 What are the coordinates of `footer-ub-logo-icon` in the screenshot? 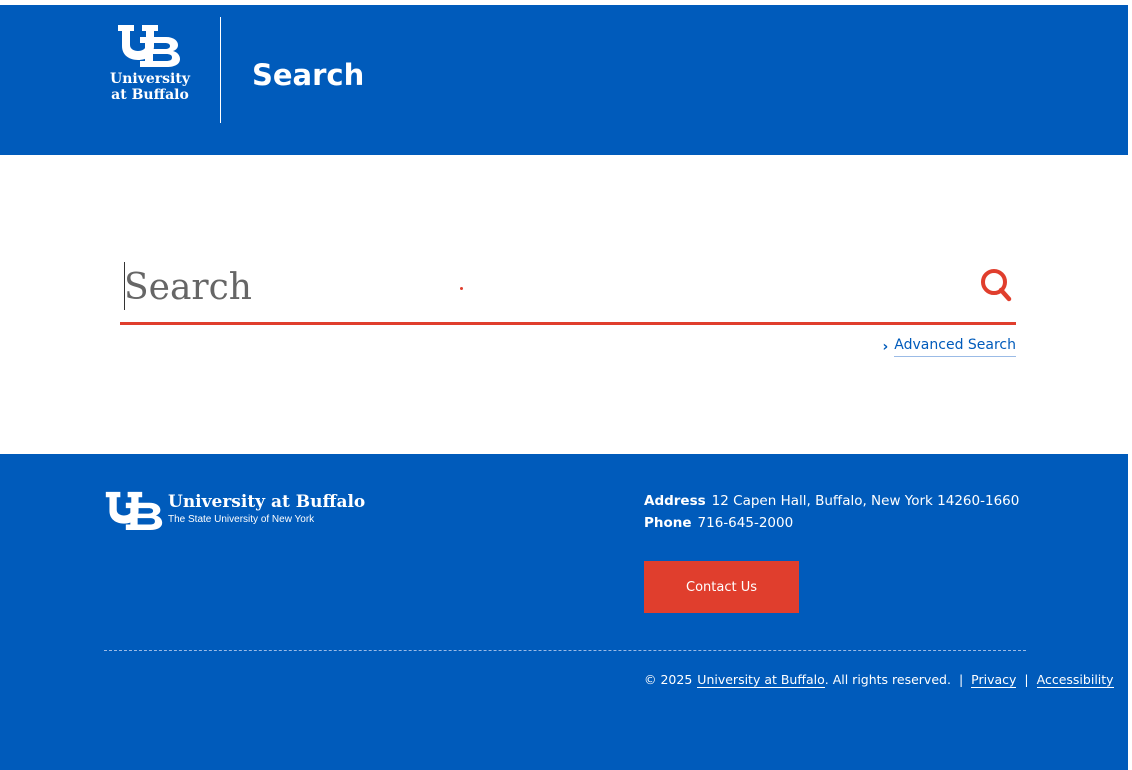 It's located at (134, 510).